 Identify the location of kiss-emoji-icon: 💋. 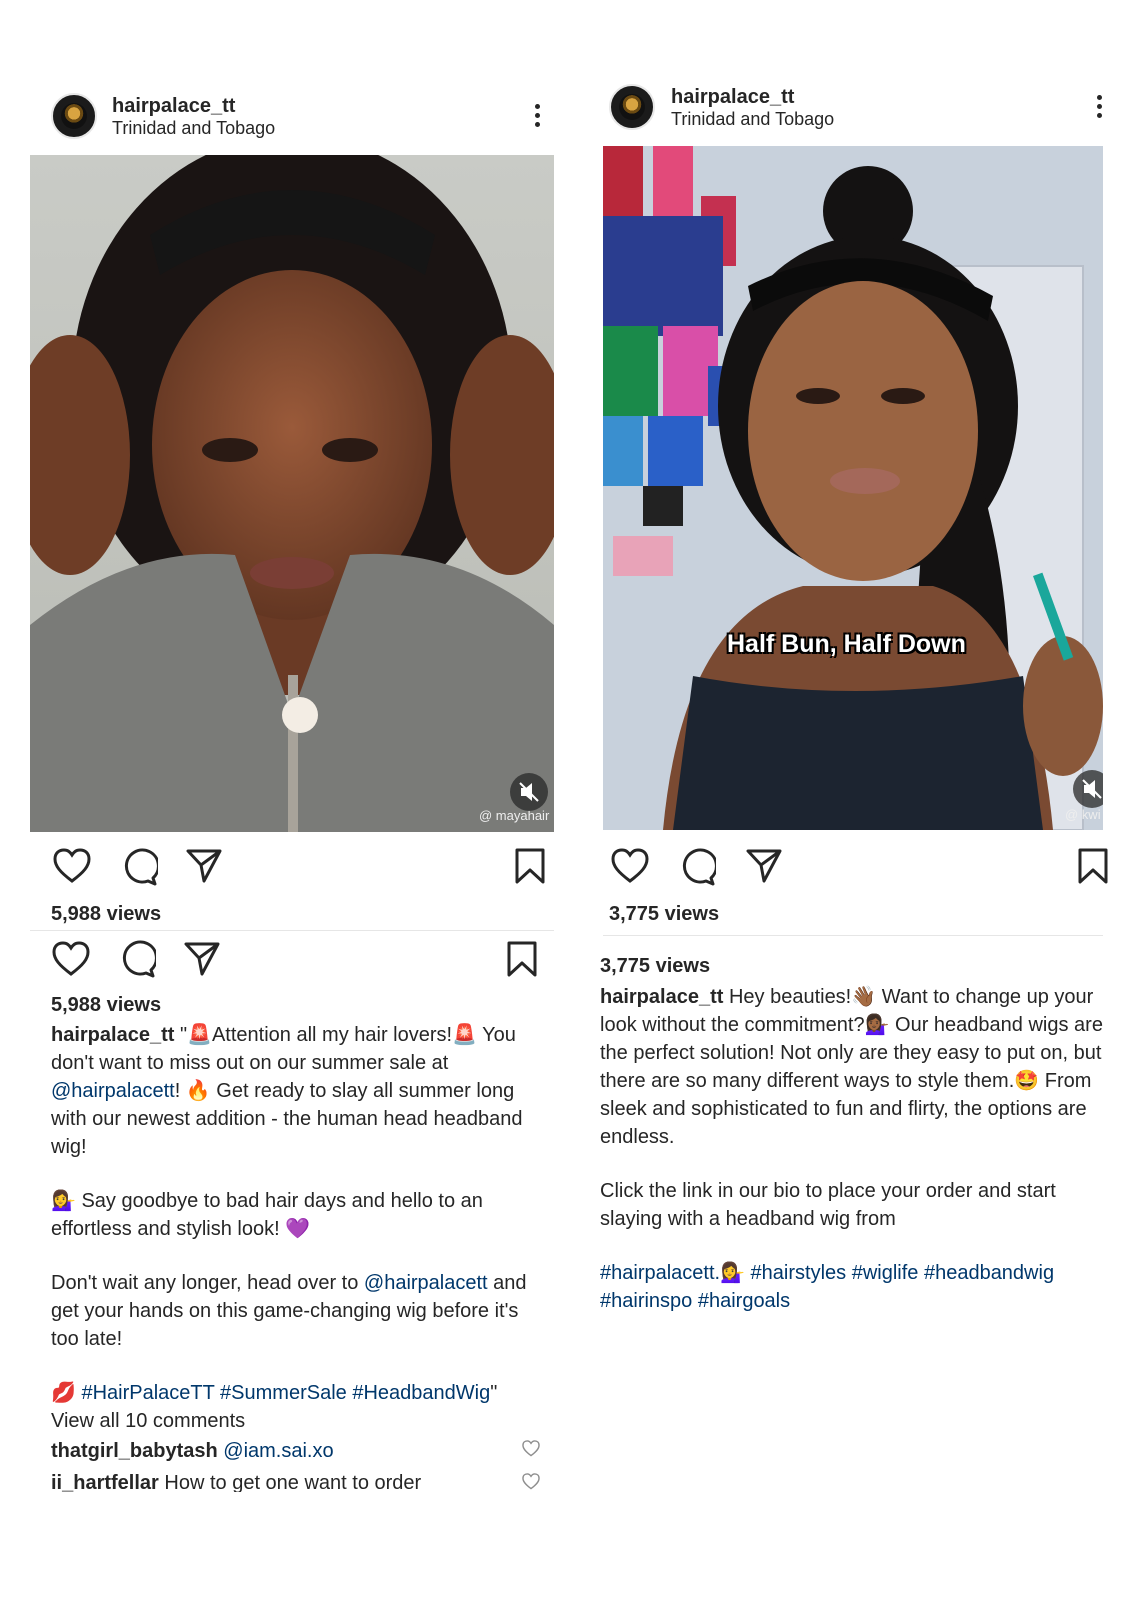
(63, 1393).